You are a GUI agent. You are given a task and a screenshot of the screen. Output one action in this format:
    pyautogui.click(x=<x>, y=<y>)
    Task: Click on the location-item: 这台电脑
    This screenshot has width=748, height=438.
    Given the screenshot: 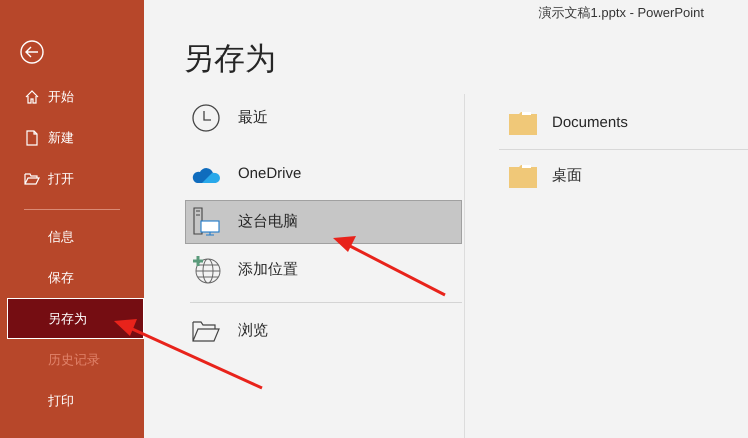 What is the action you would take?
    pyautogui.click(x=323, y=222)
    